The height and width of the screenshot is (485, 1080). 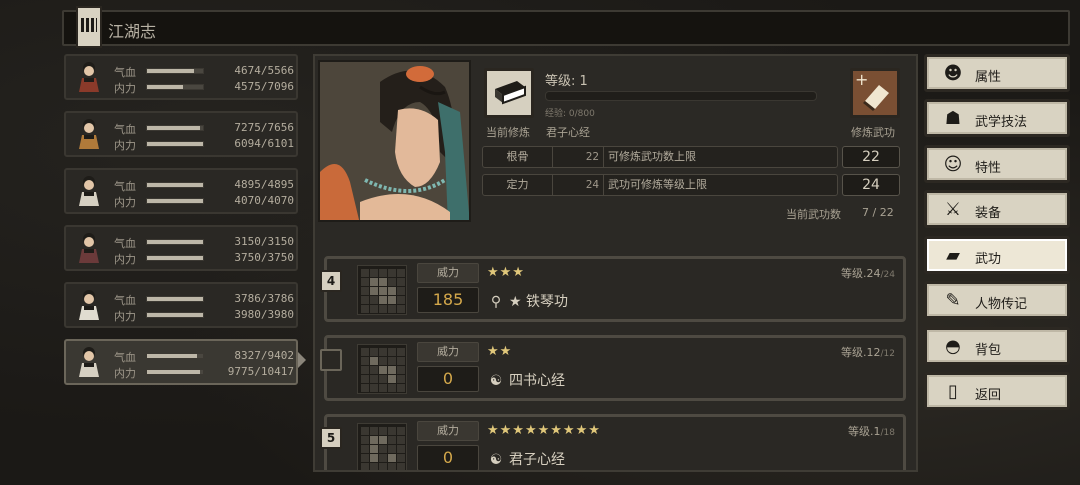 I want to click on skill-name: 君子心经, so click(x=537, y=460).